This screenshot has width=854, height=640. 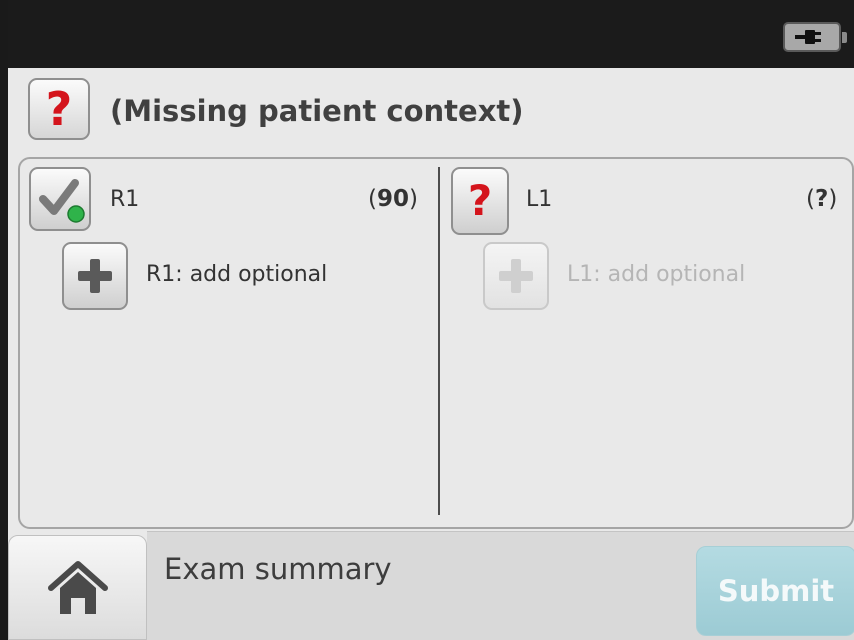 I want to click on r1-value: (90), so click(x=393, y=199).